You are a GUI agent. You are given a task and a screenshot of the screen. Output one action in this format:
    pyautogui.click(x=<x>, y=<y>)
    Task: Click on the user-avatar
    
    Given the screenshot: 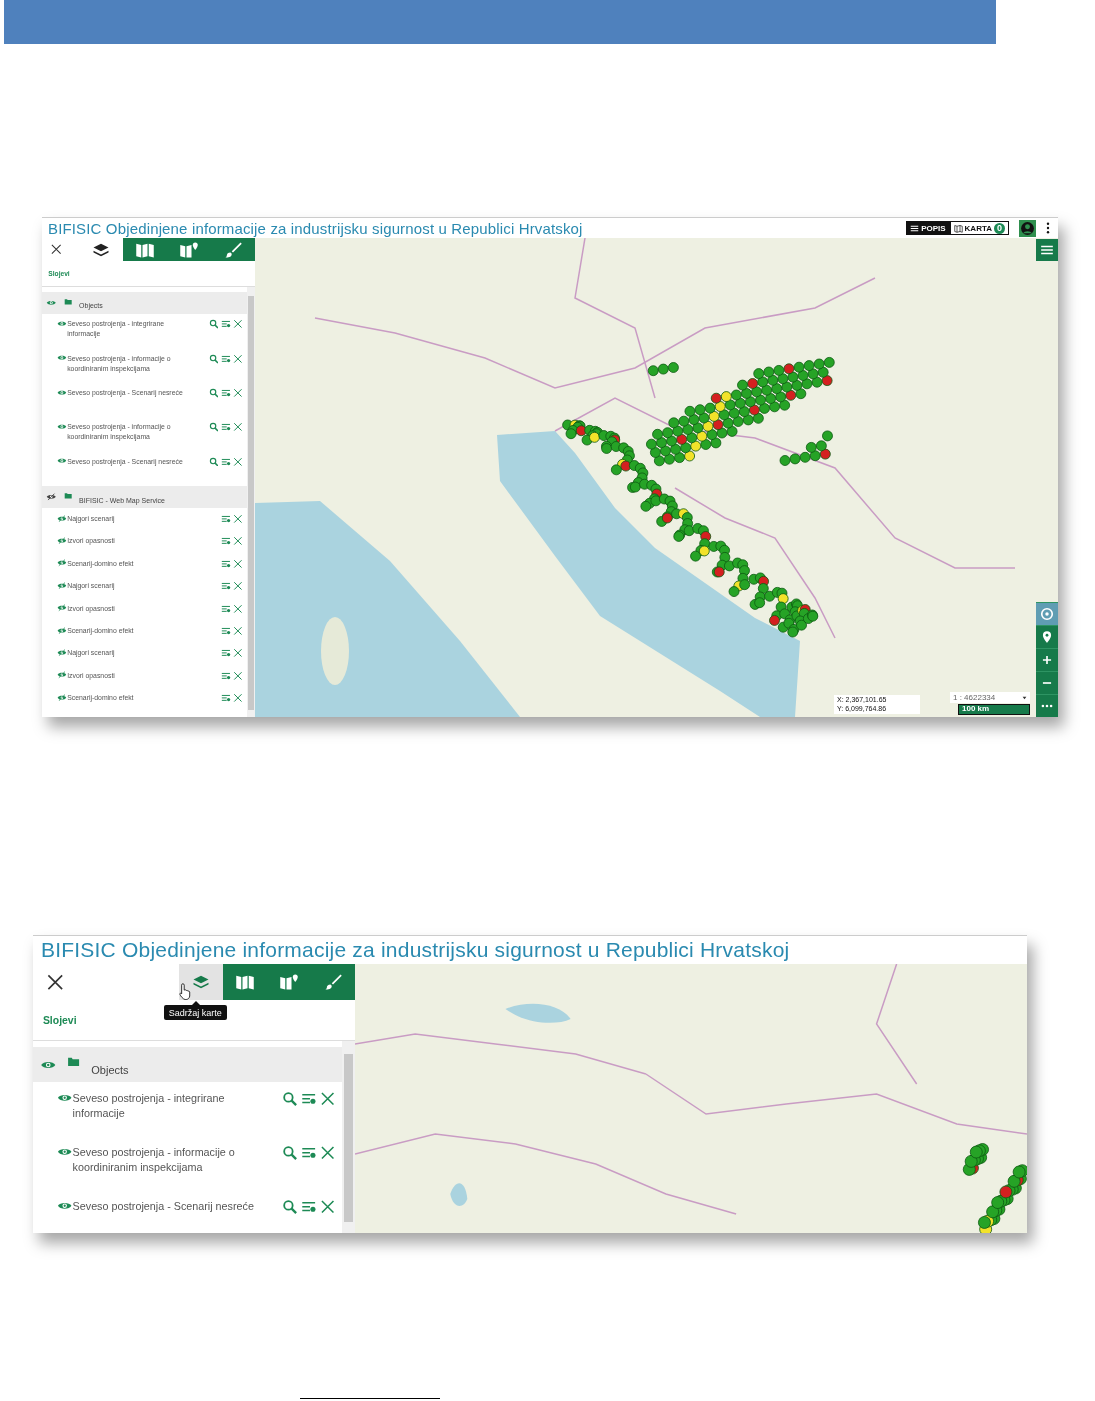 What is the action you would take?
    pyautogui.click(x=1027, y=228)
    